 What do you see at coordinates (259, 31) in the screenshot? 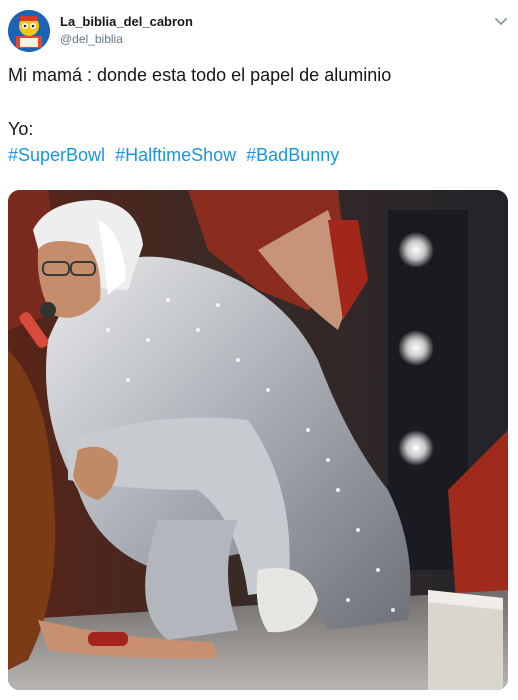
I see `tweet-header: La_biblia_del_cabron @del_biblia` at bounding box center [259, 31].